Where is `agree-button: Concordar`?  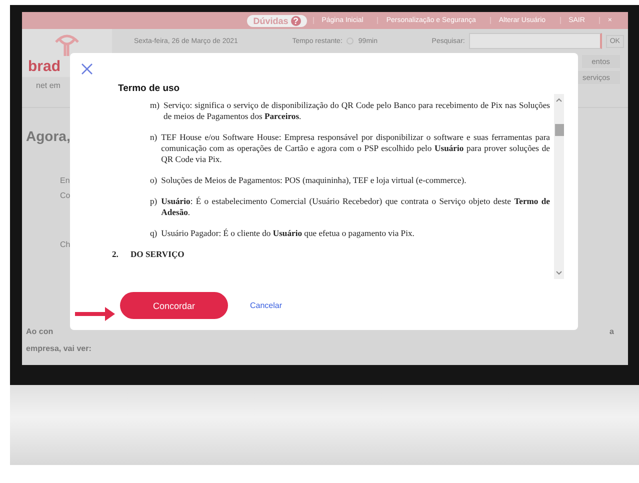
agree-button: Concordar is located at coordinates (174, 305).